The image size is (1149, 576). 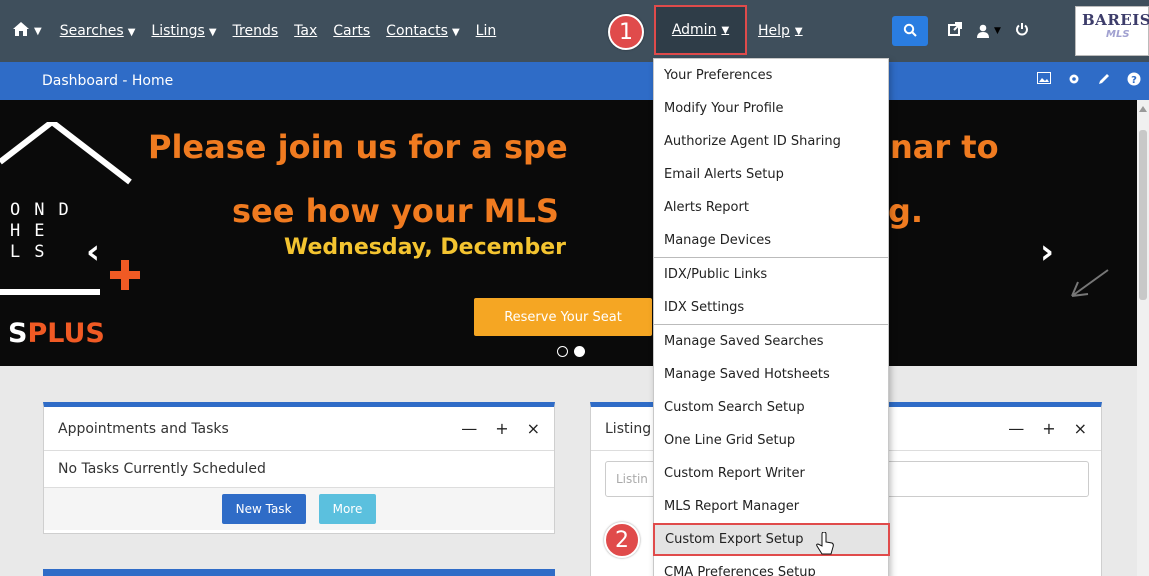 I want to click on nav-contacts: Contacts ▼, so click(x=422, y=31).